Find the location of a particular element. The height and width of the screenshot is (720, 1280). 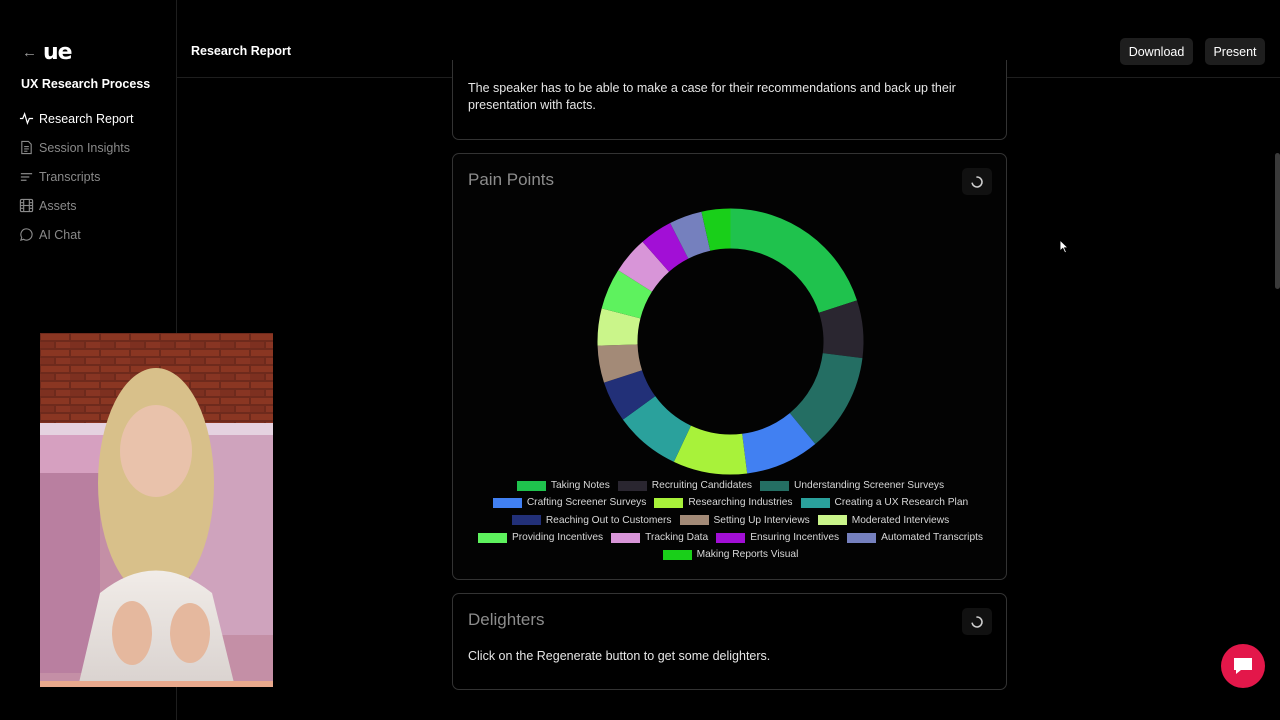

legend-label: Taking Notes is located at coordinates (580, 486).